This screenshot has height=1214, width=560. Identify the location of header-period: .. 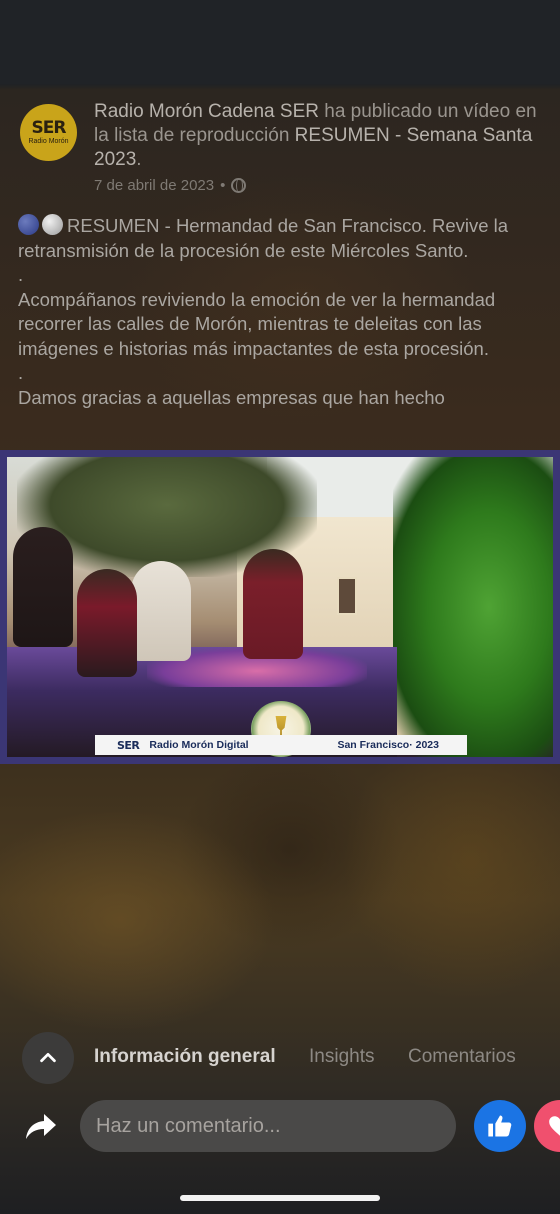
(139, 159).